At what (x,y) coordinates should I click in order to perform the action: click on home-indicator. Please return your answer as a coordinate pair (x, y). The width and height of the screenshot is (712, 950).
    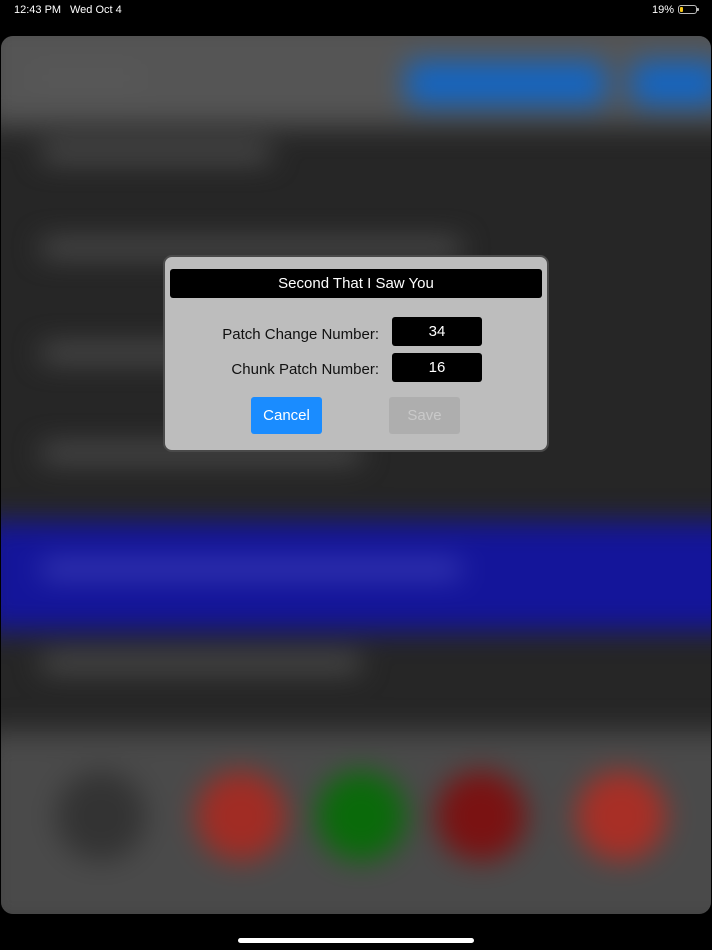
    Looking at the image, I should click on (356, 940).